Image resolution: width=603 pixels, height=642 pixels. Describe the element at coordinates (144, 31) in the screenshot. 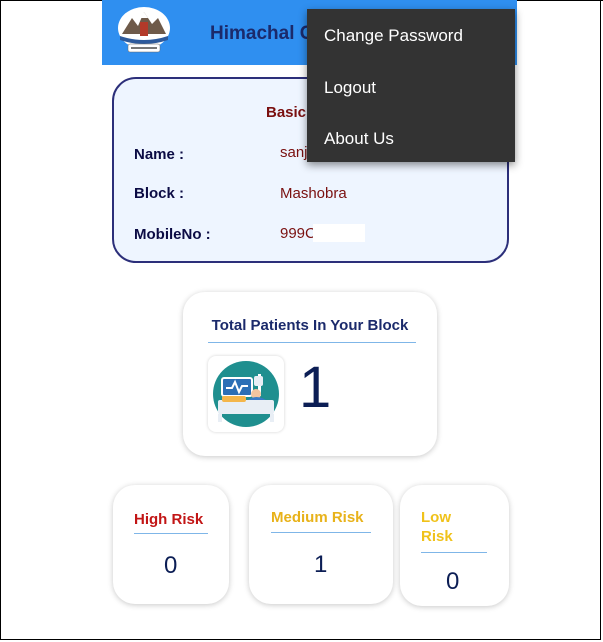

I see `himachal-emblem-icon` at that location.